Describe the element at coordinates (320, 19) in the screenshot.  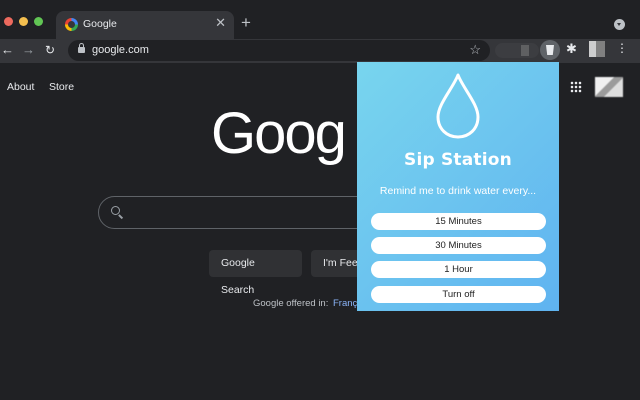
I see `tab-strip: Google ✕ +` at that location.